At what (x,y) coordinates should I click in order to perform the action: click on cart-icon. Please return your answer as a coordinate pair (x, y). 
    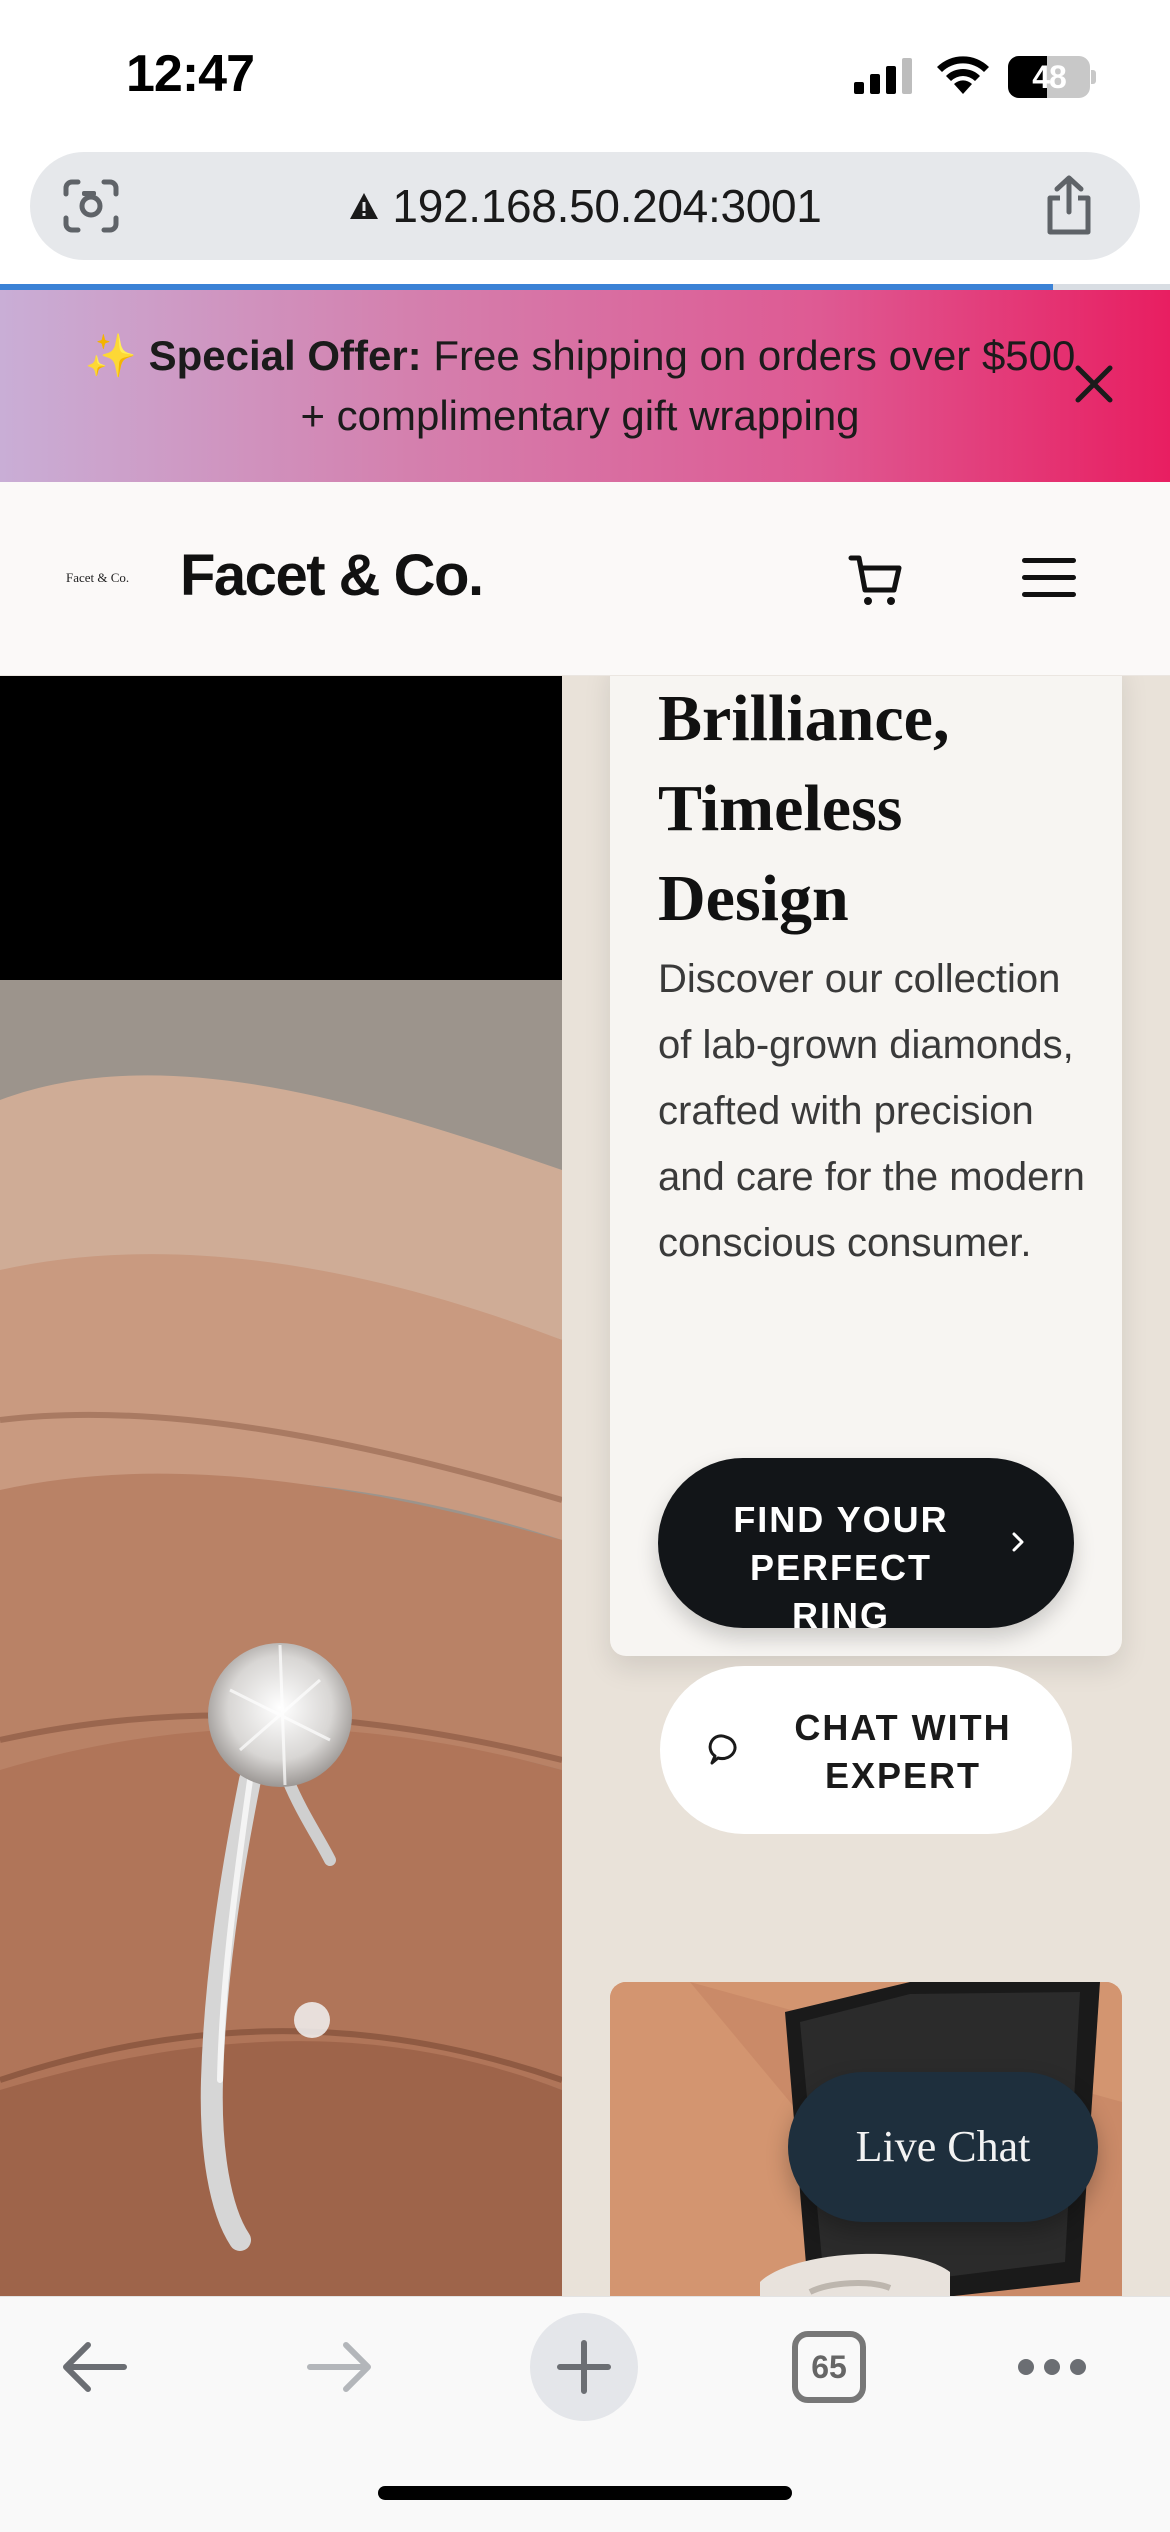
    Looking at the image, I should click on (876, 580).